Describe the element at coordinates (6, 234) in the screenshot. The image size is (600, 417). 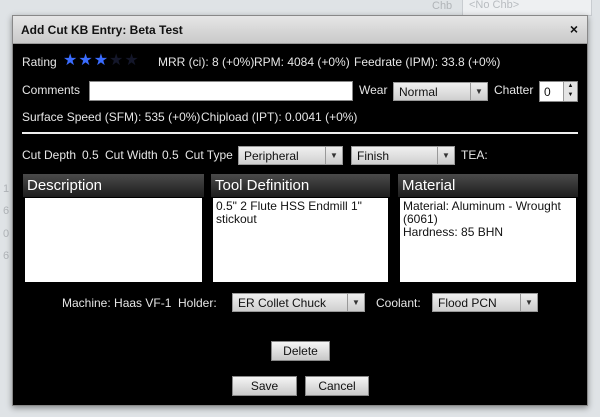
I see `bg-row-digit: 0` at that location.